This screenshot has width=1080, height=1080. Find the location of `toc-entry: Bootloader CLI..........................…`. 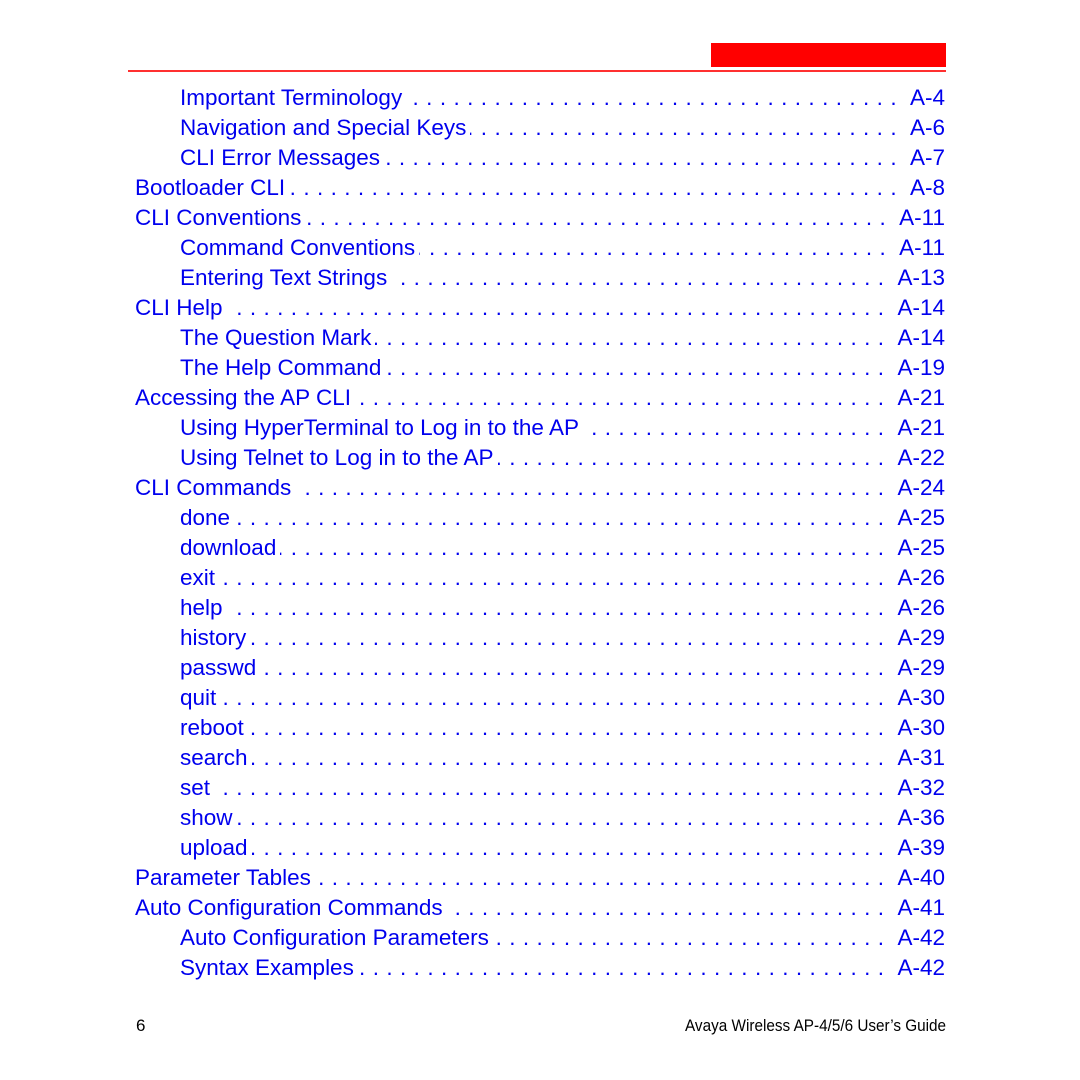

toc-entry: Bootloader CLI..........................… is located at coordinates (540, 188).